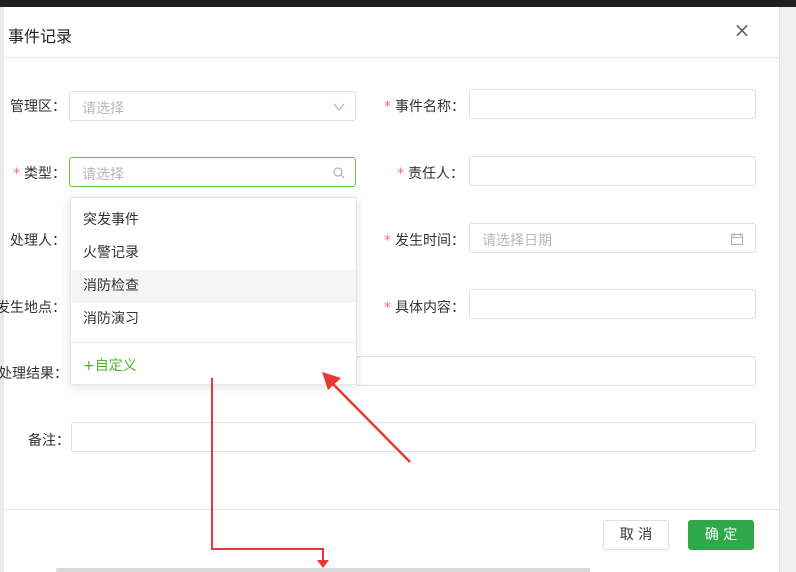 Image resolution: width=796 pixels, height=572 pixels. Describe the element at coordinates (49, 441) in the screenshot. I see `remark-label: 备注：` at that location.